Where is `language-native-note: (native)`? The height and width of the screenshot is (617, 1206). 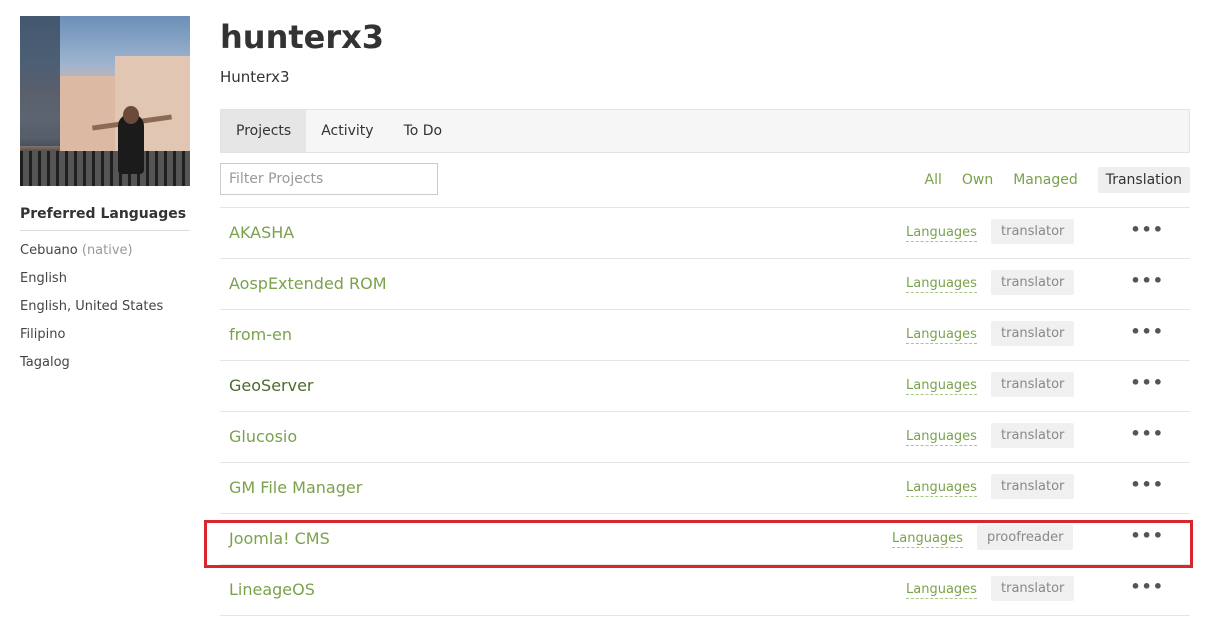 language-native-note: (native) is located at coordinates (107, 250).